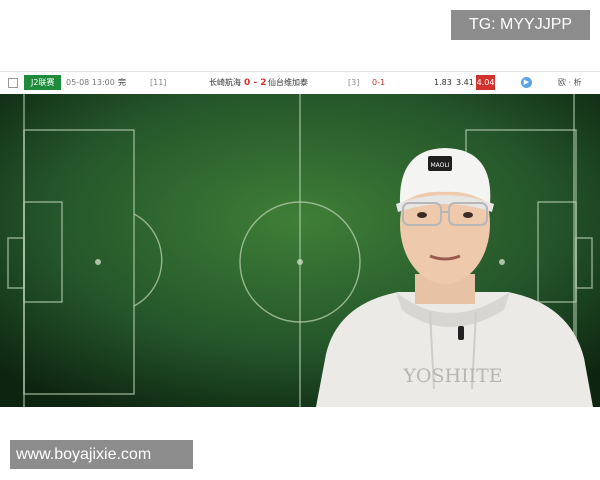 Image resolution: width=600 pixels, height=480 pixels. Describe the element at coordinates (439, 165) in the screenshot. I see `cap-logo: MAOLI` at that location.